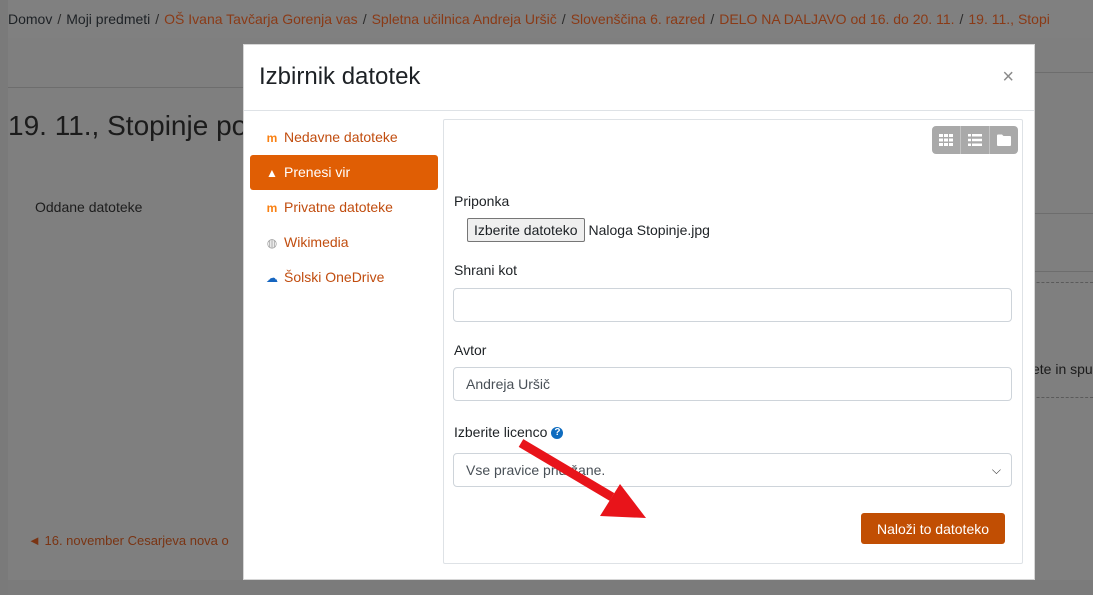 This screenshot has height=595, width=1093. What do you see at coordinates (272, 172) in the screenshot?
I see `upload-icon: ▲` at bounding box center [272, 172].